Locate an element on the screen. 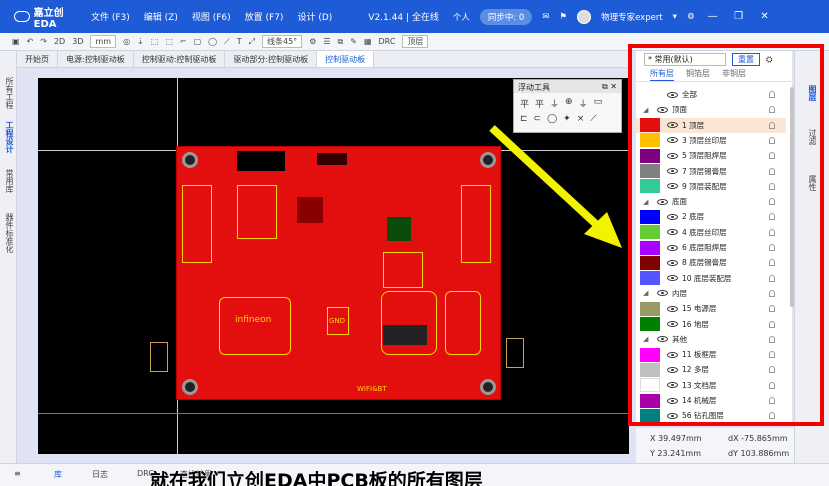 The image size is (829, 486). tab-device-standardize: 器件标准化 is located at coordinates (8, 233).